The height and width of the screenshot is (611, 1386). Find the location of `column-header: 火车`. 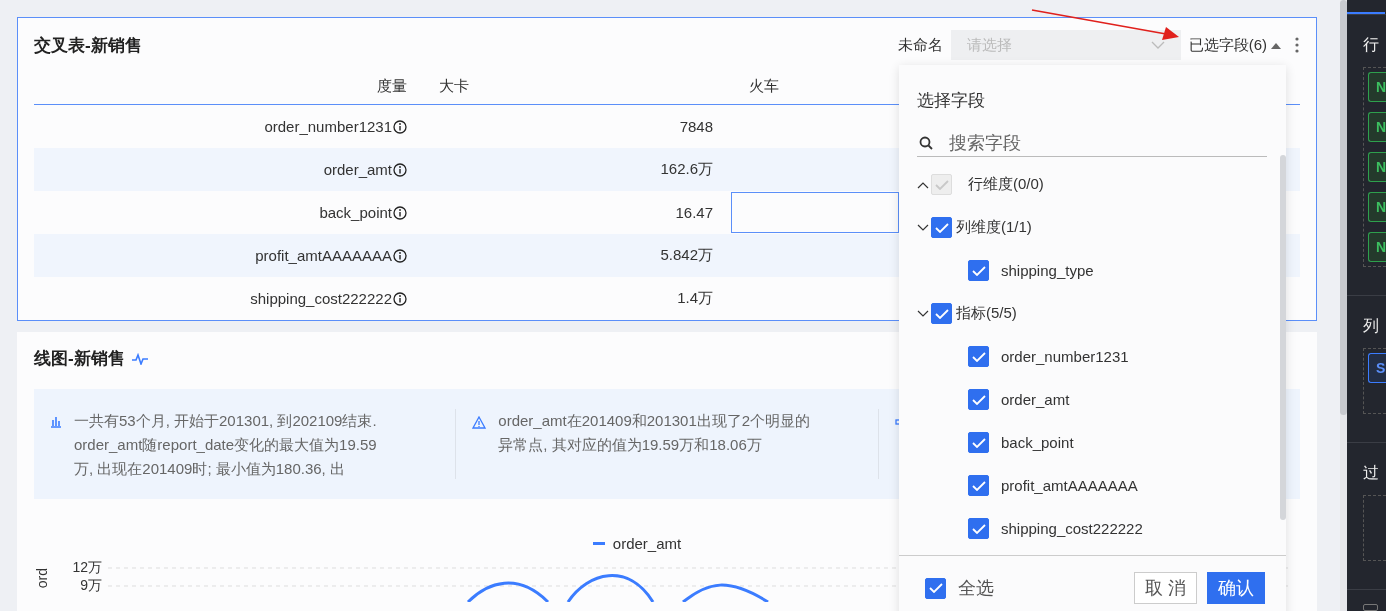

column-header: 火车 is located at coordinates (764, 86).